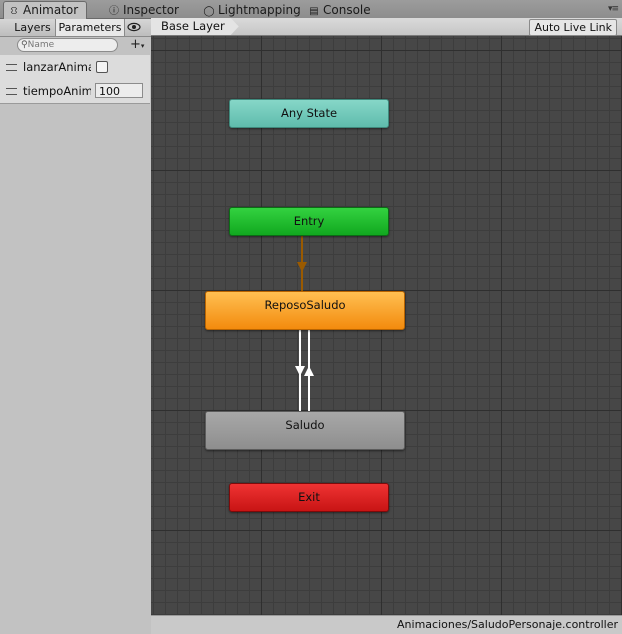 Image resolution: width=622 pixels, height=634 pixels. I want to click on tab-animator-label: Animator, so click(51, 10).